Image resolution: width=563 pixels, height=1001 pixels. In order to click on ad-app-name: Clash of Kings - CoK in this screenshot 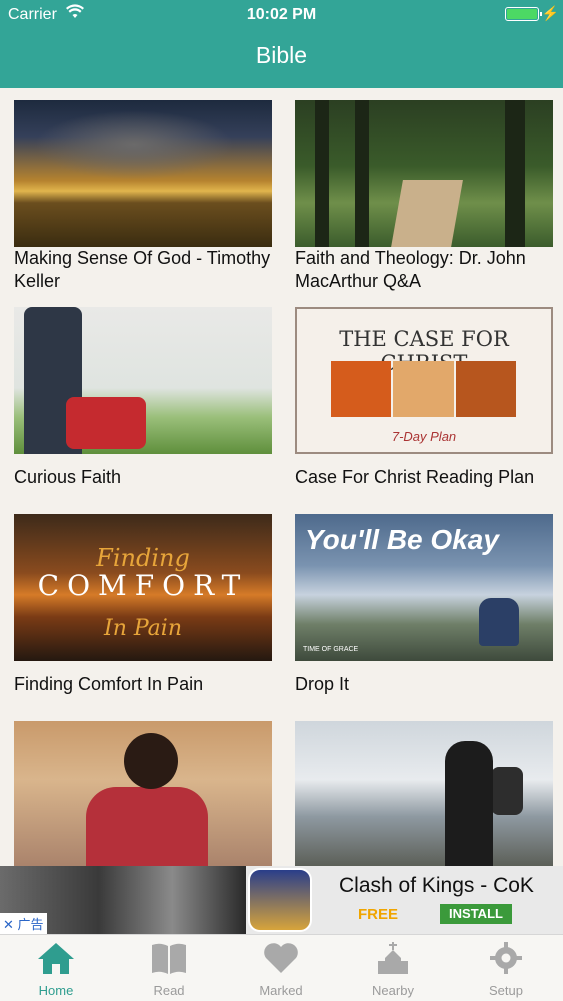, I will do `click(436, 885)`.